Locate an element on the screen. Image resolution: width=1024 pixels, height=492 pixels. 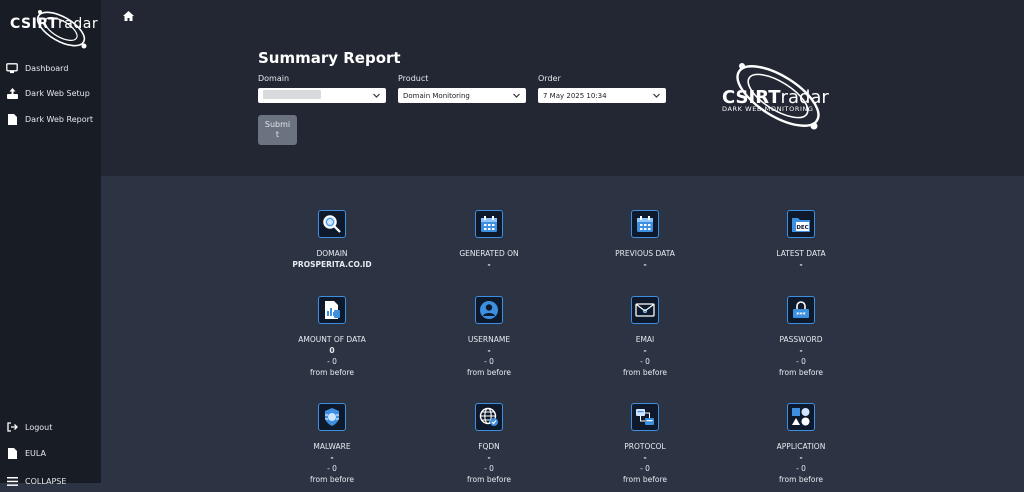
summary-card-application: APPLICATION - - 0 from before is located at coordinates (801, 444).